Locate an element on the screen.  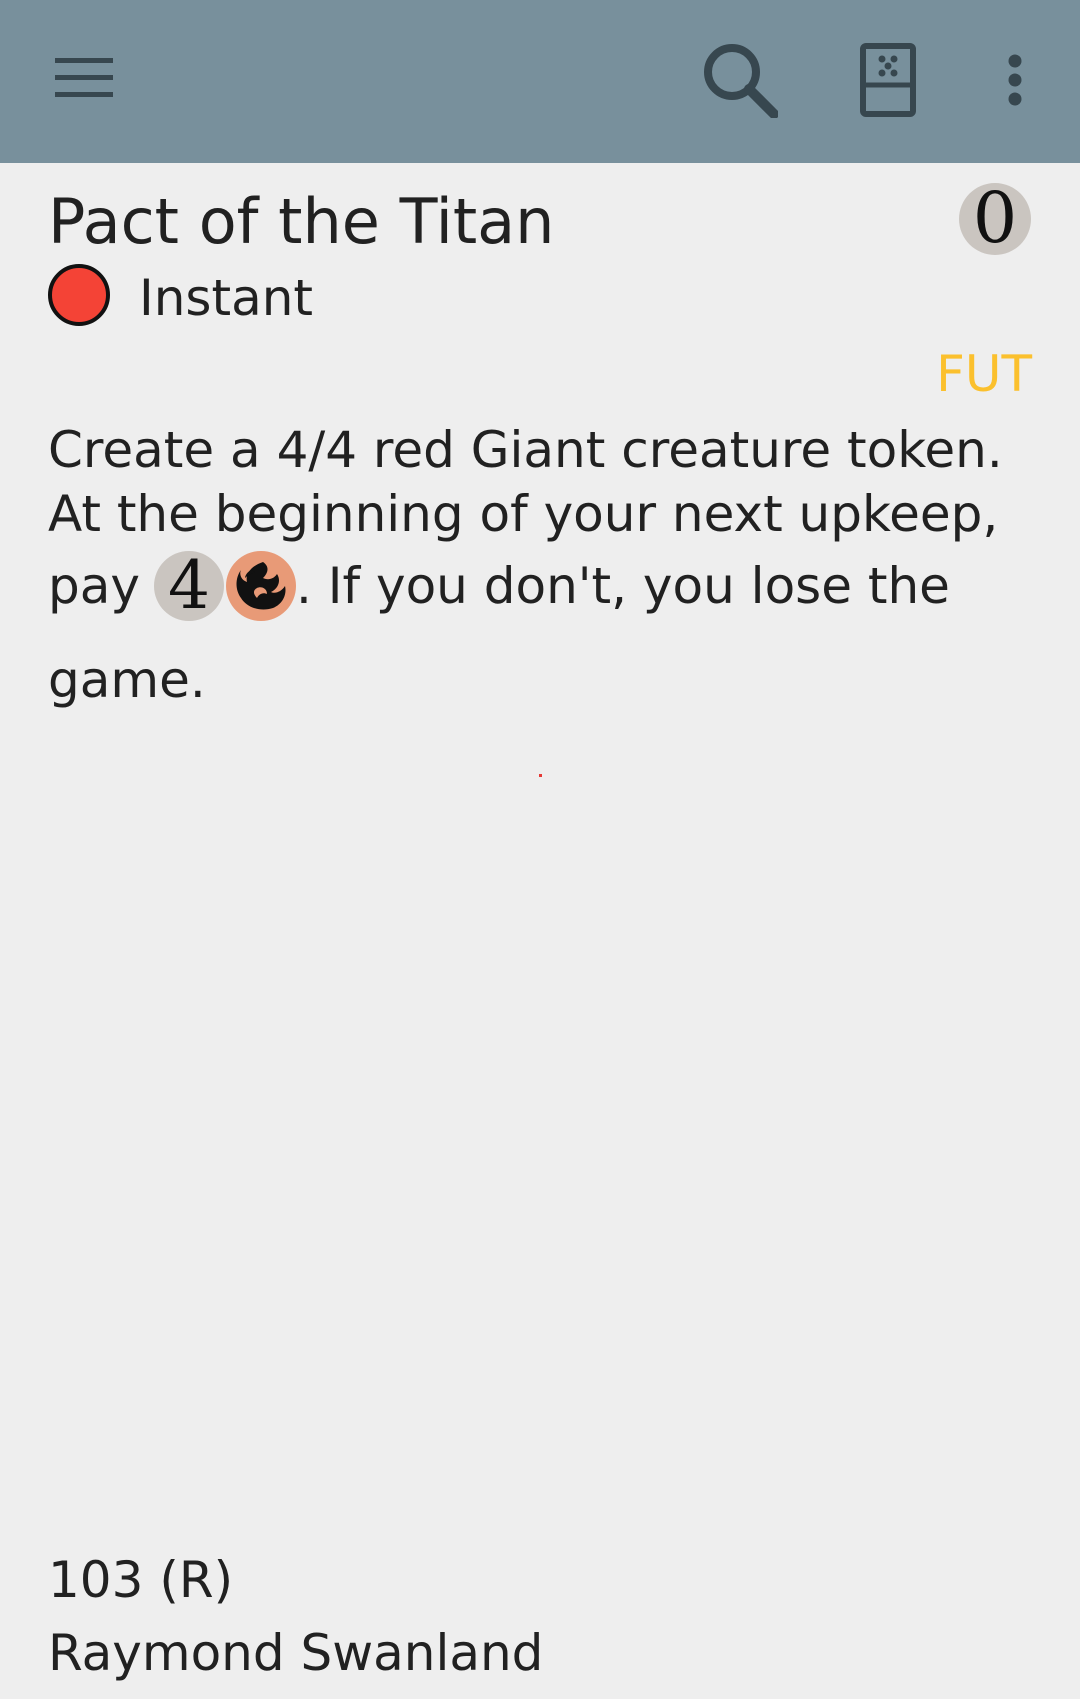
hamburger-menu-icon is located at coordinates (84, 77).